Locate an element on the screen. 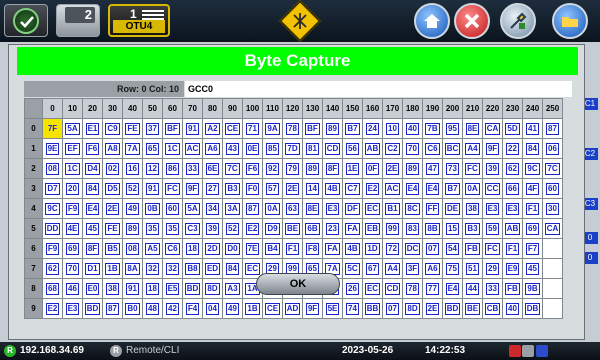 This screenshot has width=600, height=360. byte-cell: CC is located at coordinates (492, 188).